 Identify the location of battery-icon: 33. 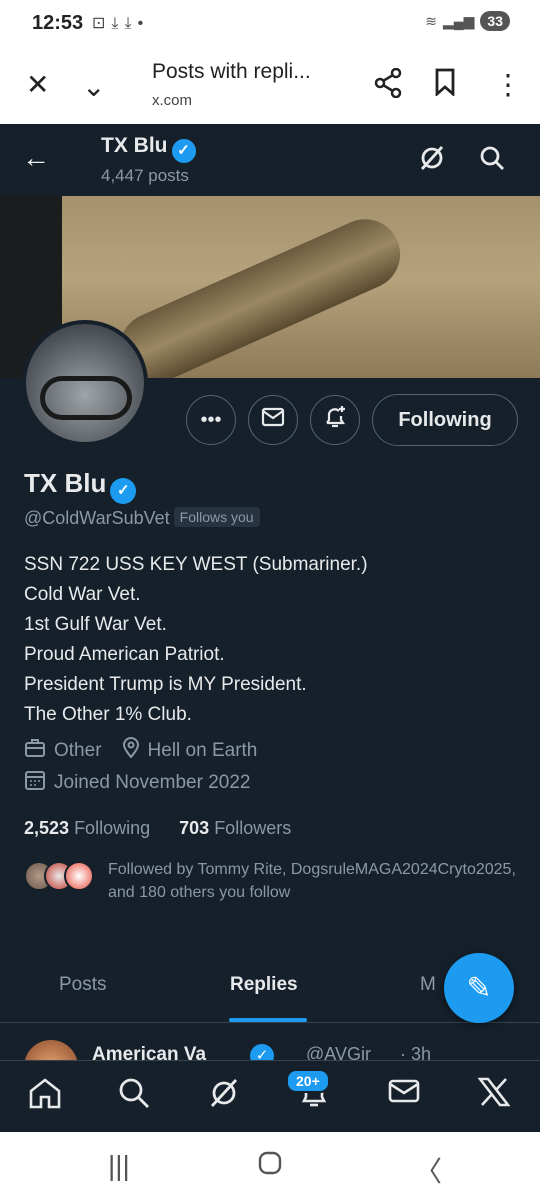
(495, 21).